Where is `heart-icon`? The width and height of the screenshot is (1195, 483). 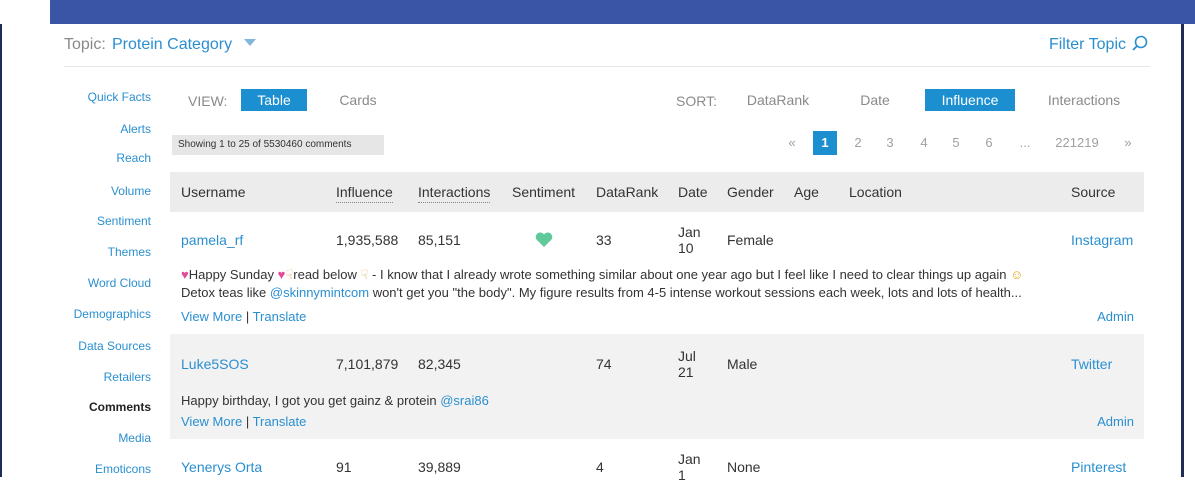
heart-icon is located at coordinates (544, 239).